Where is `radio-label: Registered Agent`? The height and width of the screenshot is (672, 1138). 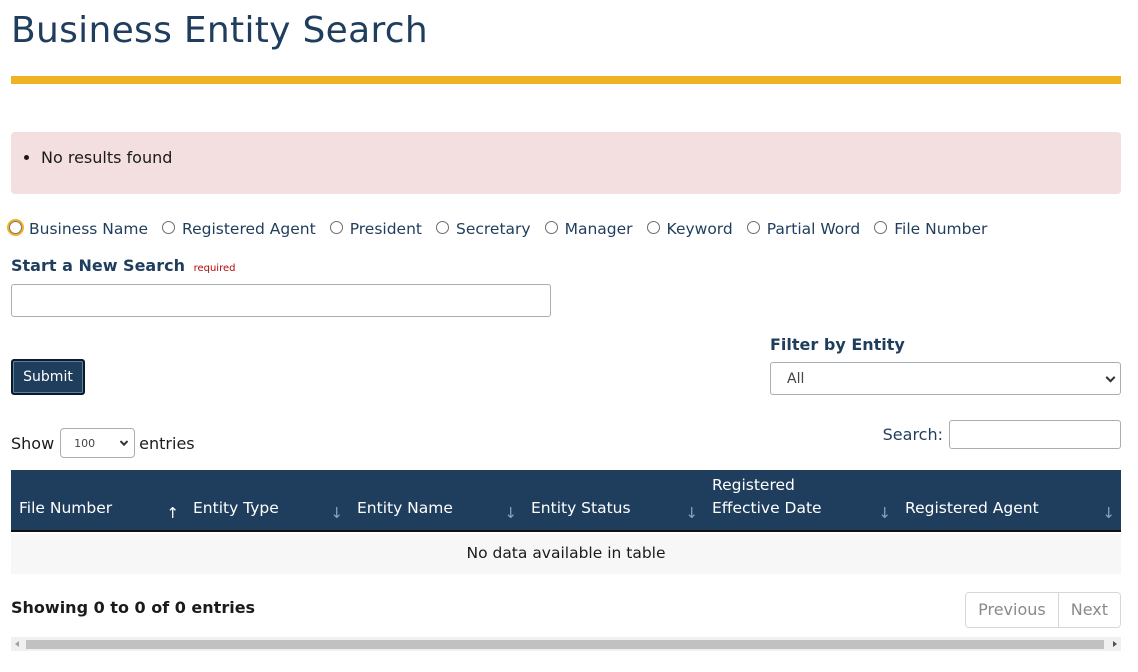
radio-label: Registered Agent is located at coordinates (249, 229).